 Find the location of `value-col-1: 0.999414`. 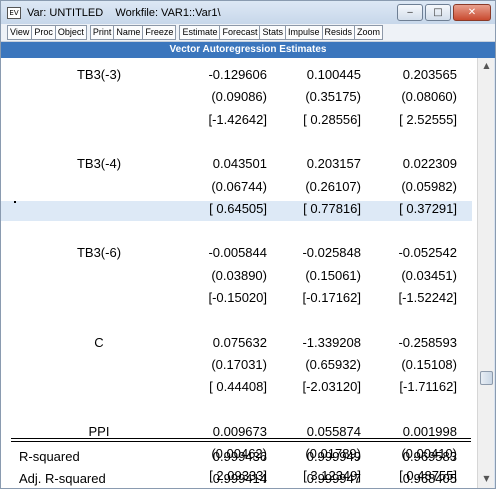

value-col-1: 0.999414 is located at coordinates (239, 479).